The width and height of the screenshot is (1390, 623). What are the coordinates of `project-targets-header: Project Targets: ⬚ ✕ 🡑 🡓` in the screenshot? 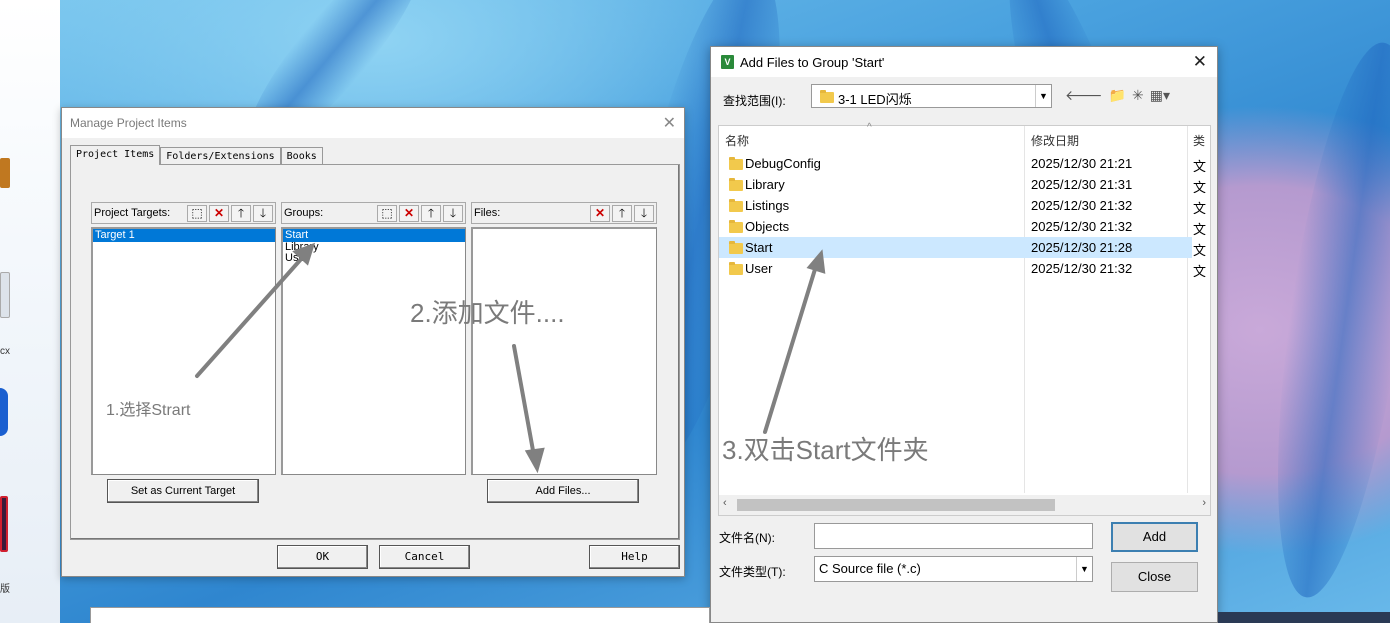 It's located at (183, 213).